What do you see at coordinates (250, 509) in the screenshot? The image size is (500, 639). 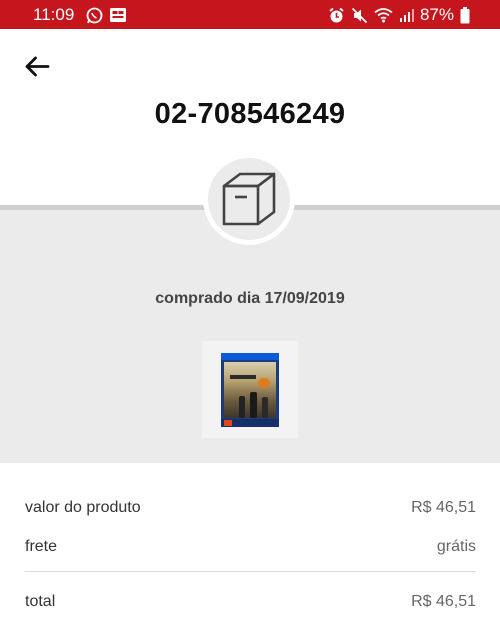 I see `product-value-row: valor do produto R$ 46,51` at bounding box center [250, 509].